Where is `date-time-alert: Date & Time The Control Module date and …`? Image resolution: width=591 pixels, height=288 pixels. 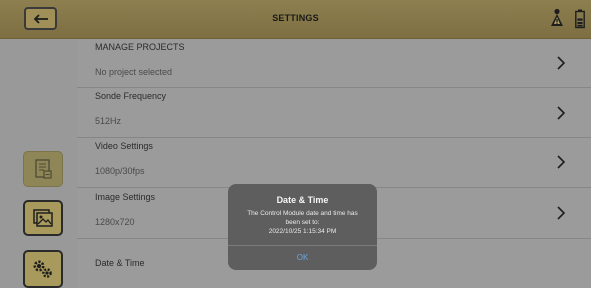 date-time-alert: Date & Time The Control Module date and … is located at coordinates (302, 227).